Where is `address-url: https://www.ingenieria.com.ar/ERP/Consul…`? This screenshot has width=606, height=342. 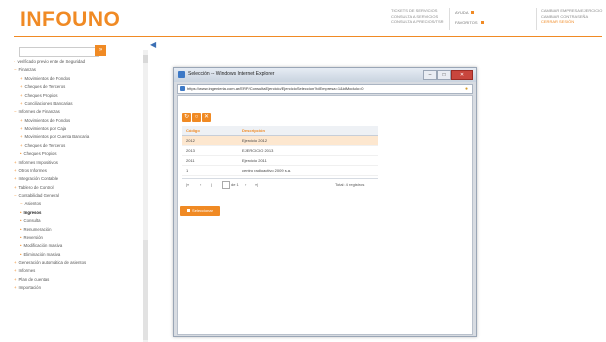
address-url: https://www.ingenieria.com.ar/ERP/Consul… is located at coordinates (322, 88).